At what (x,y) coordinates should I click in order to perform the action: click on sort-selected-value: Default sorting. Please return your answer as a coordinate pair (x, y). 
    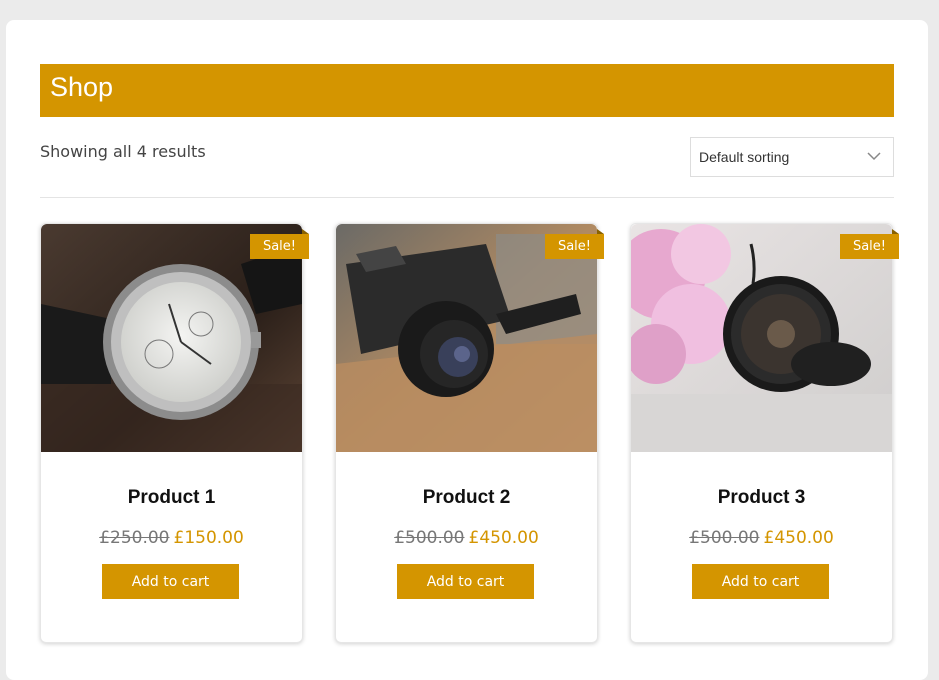
    Looking at the image, I should click on (744, 157).